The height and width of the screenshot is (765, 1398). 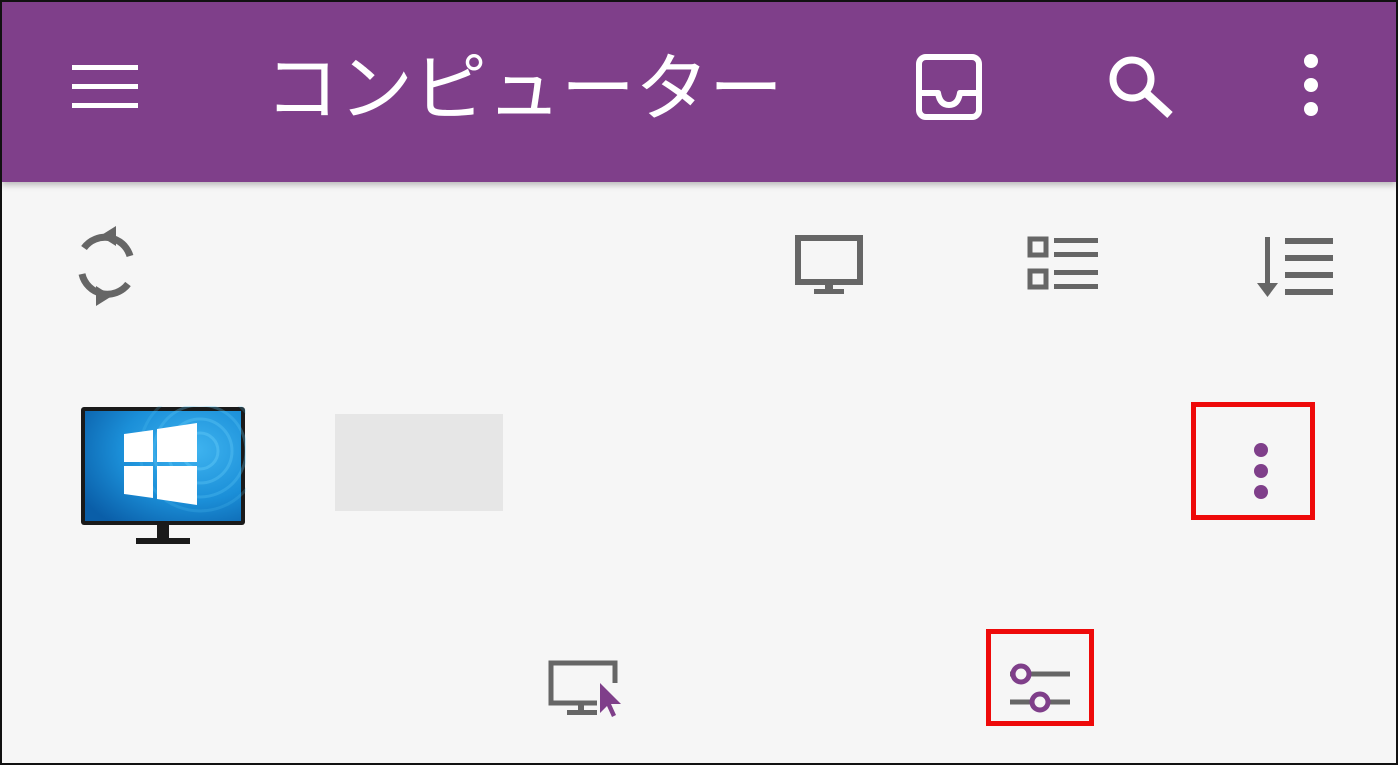 I want to click on page-title: コンピューター, so click(x=524, y=89).